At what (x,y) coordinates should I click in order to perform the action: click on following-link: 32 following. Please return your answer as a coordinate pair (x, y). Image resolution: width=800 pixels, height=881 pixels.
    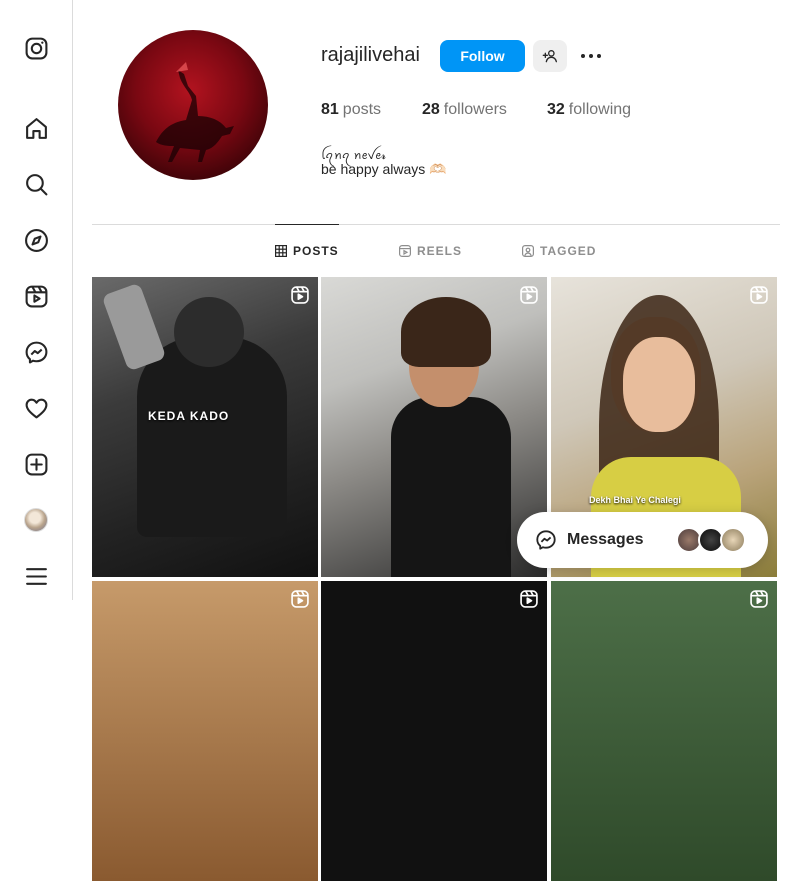
    Looking at the image, I should click on (589, 110).